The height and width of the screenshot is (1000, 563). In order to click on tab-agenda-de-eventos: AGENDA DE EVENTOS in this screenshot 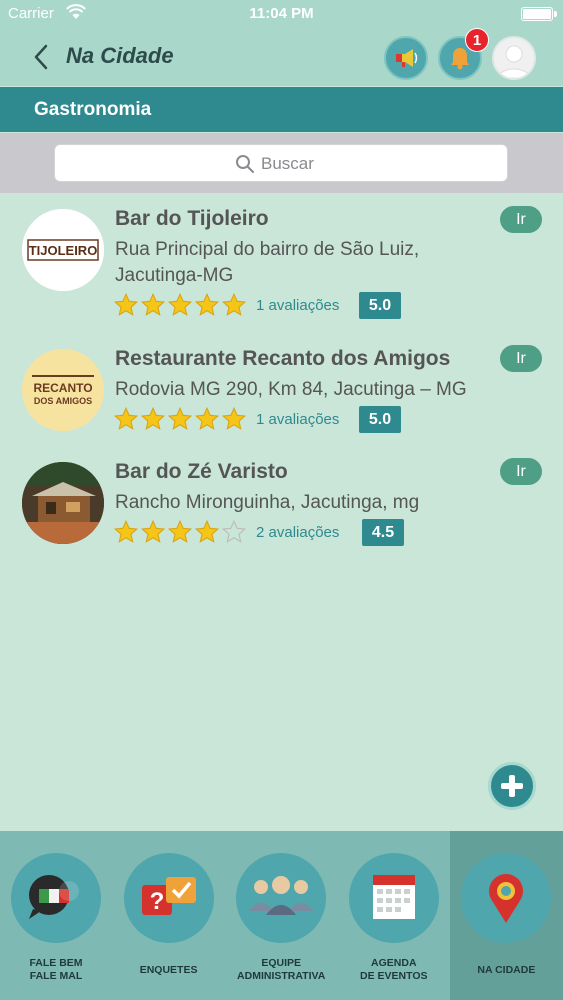, I will do `click(394, 915)`.